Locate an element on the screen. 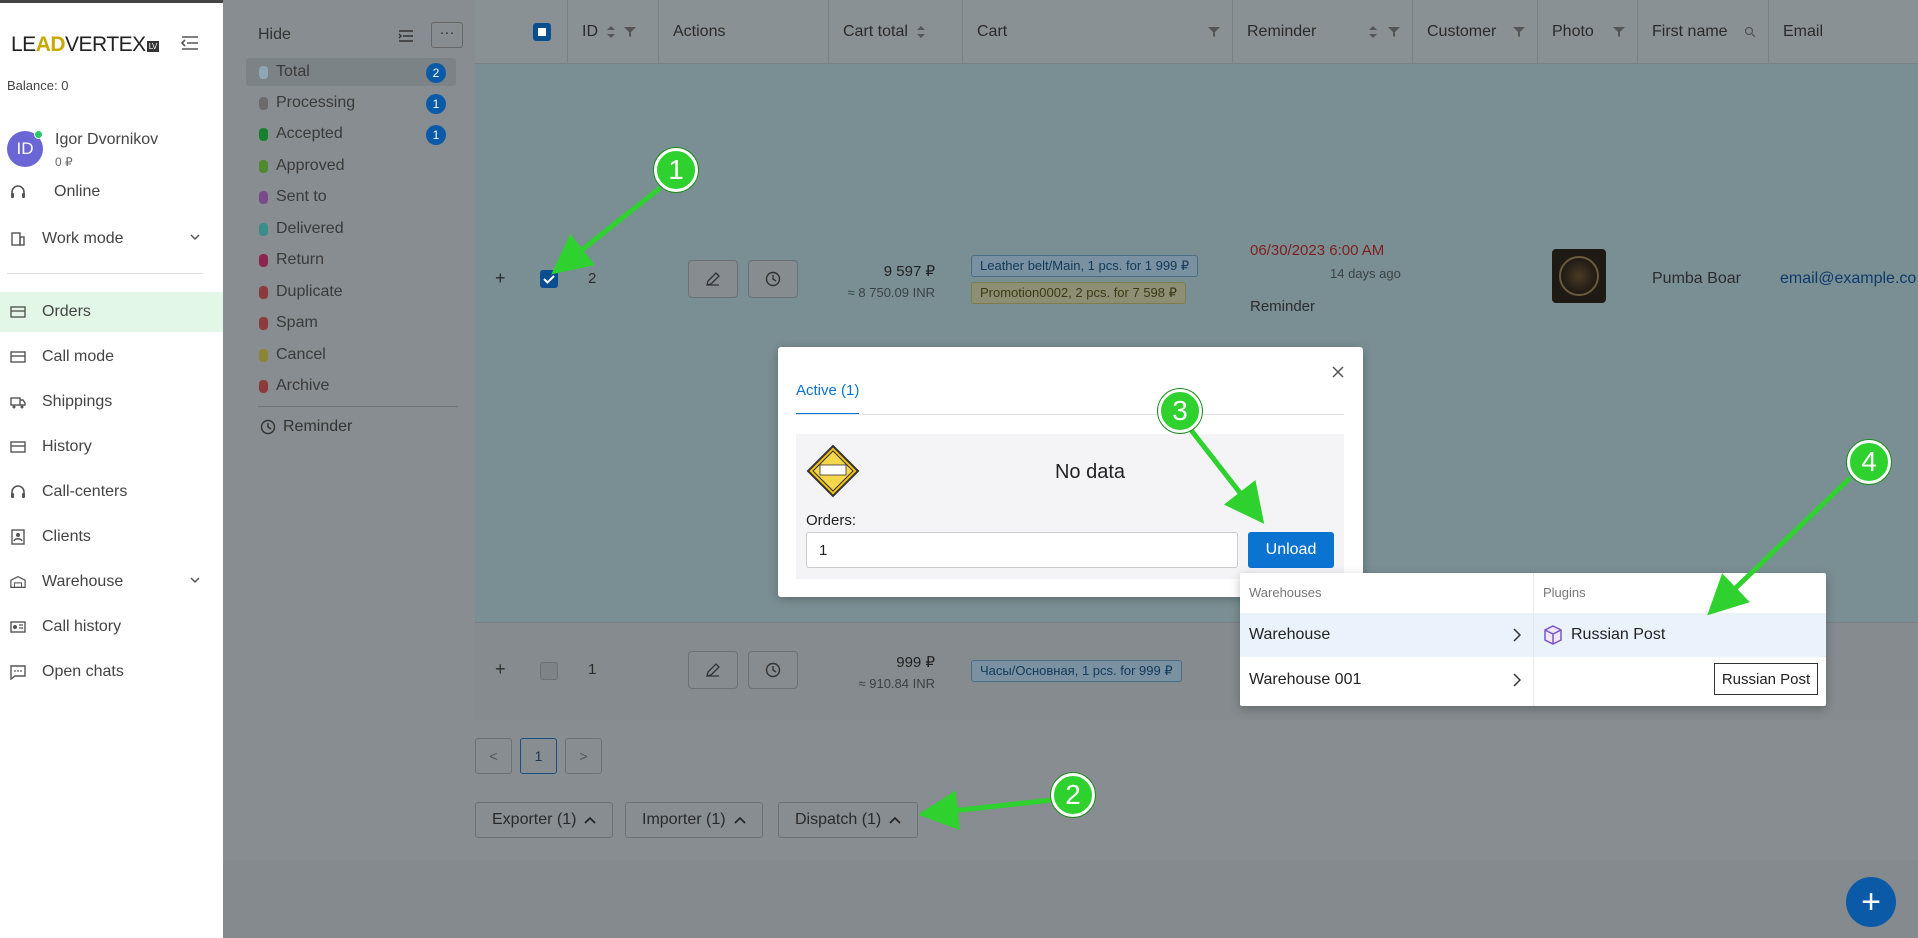  status-return: Return is located at coordinates (351, 260).